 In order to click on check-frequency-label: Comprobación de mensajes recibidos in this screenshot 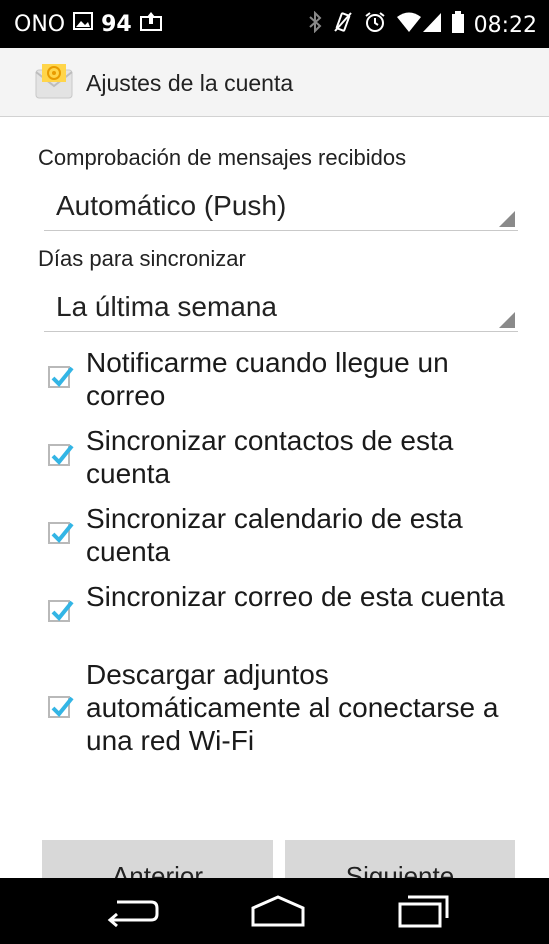, I will do `click(222, 157)`.